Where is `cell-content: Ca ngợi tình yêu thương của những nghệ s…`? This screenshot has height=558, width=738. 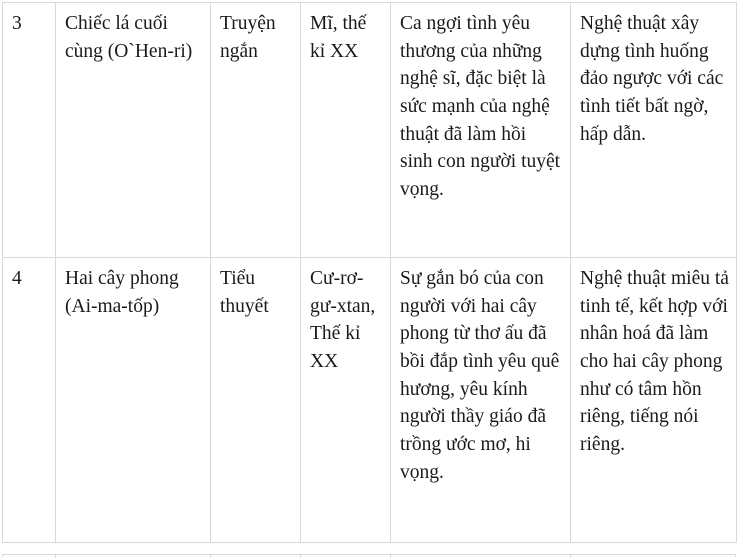 cell-content: Ca ngợi tình yêu thương của những nghệ s… is located at coordinates (480, 130).